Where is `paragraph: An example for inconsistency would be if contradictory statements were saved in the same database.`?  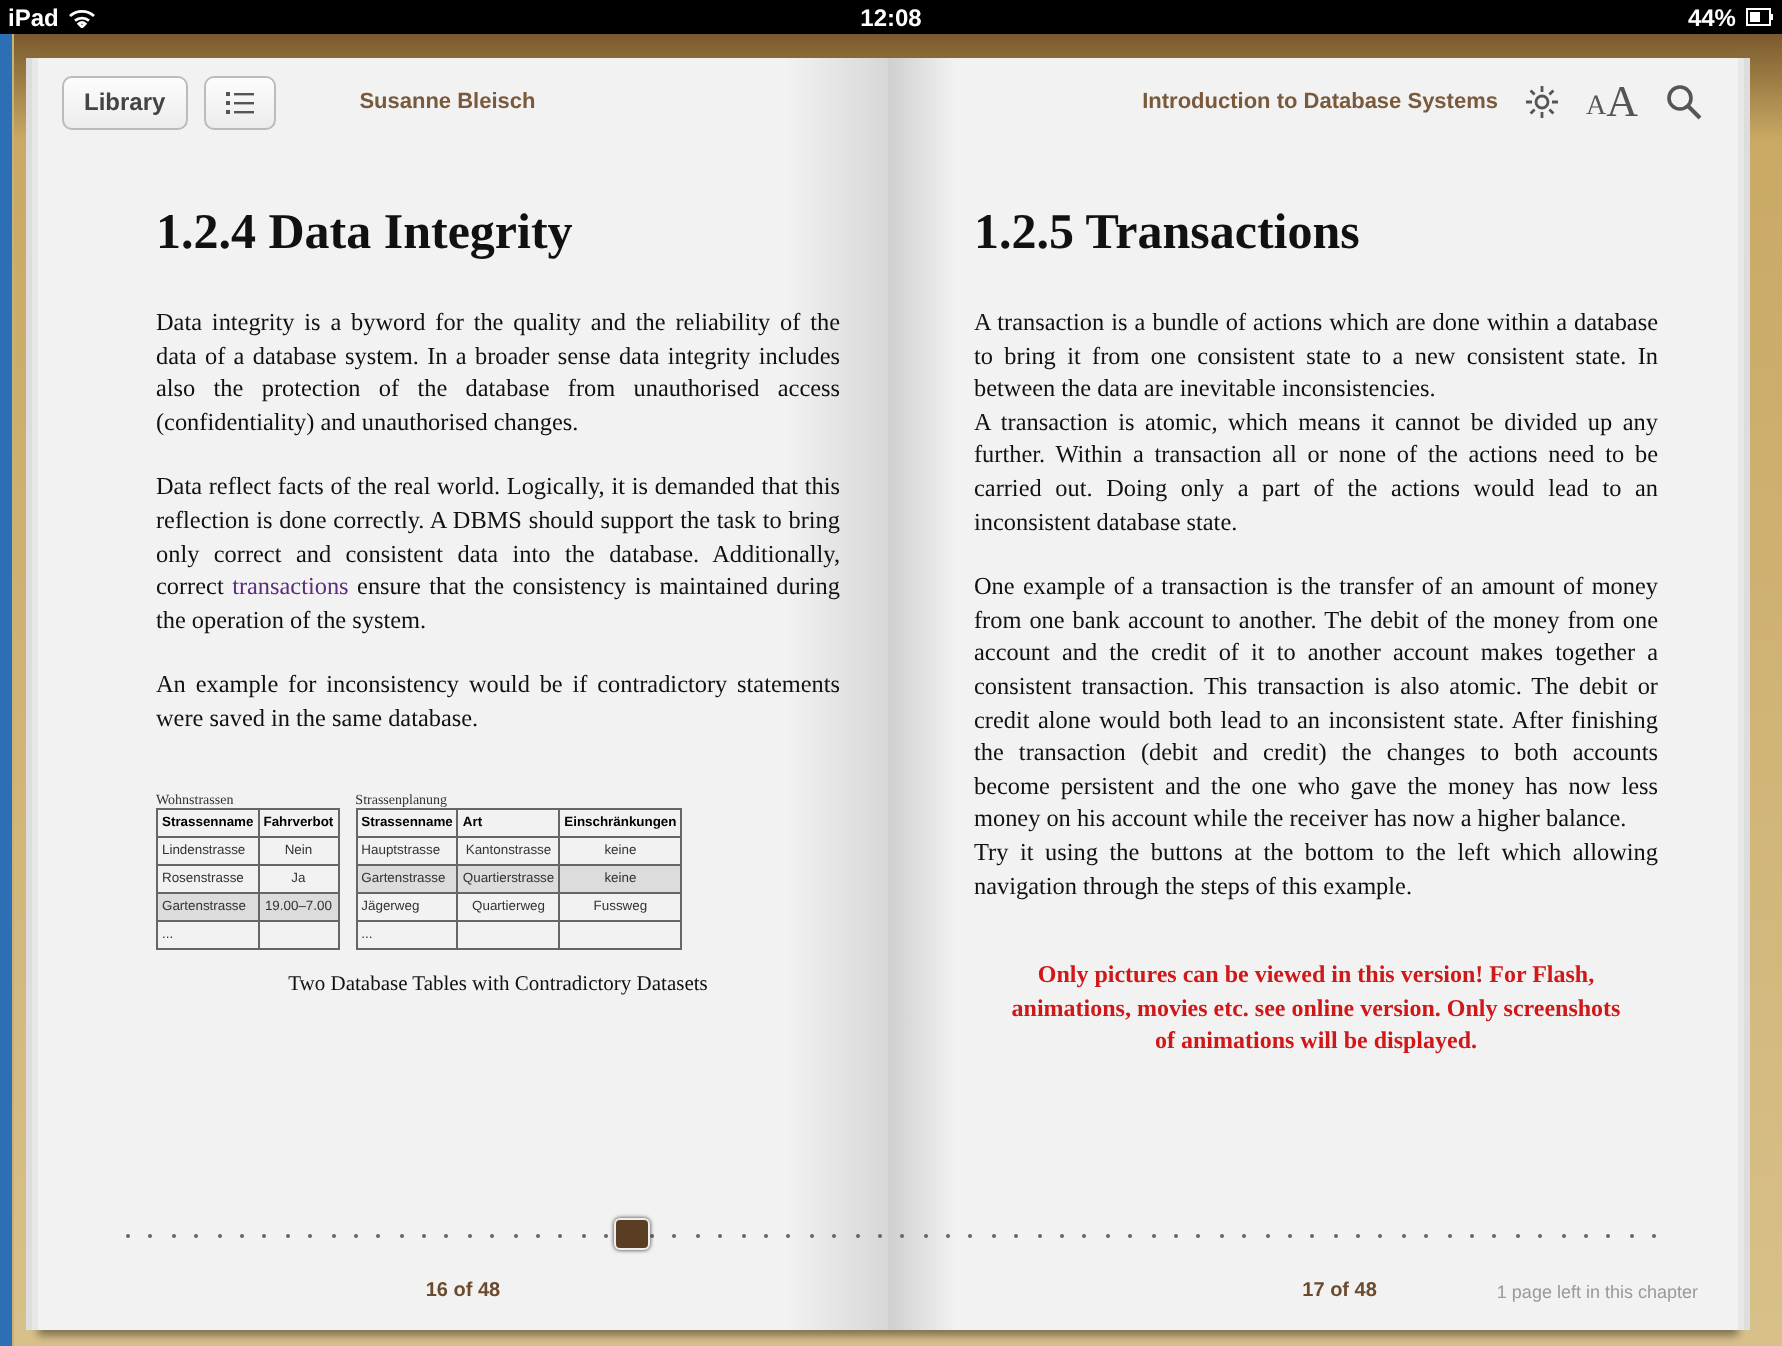
paragraph: An example for inconsistency would be if contradictory statements were saved in the same database. is located at coordinates (498, 702).